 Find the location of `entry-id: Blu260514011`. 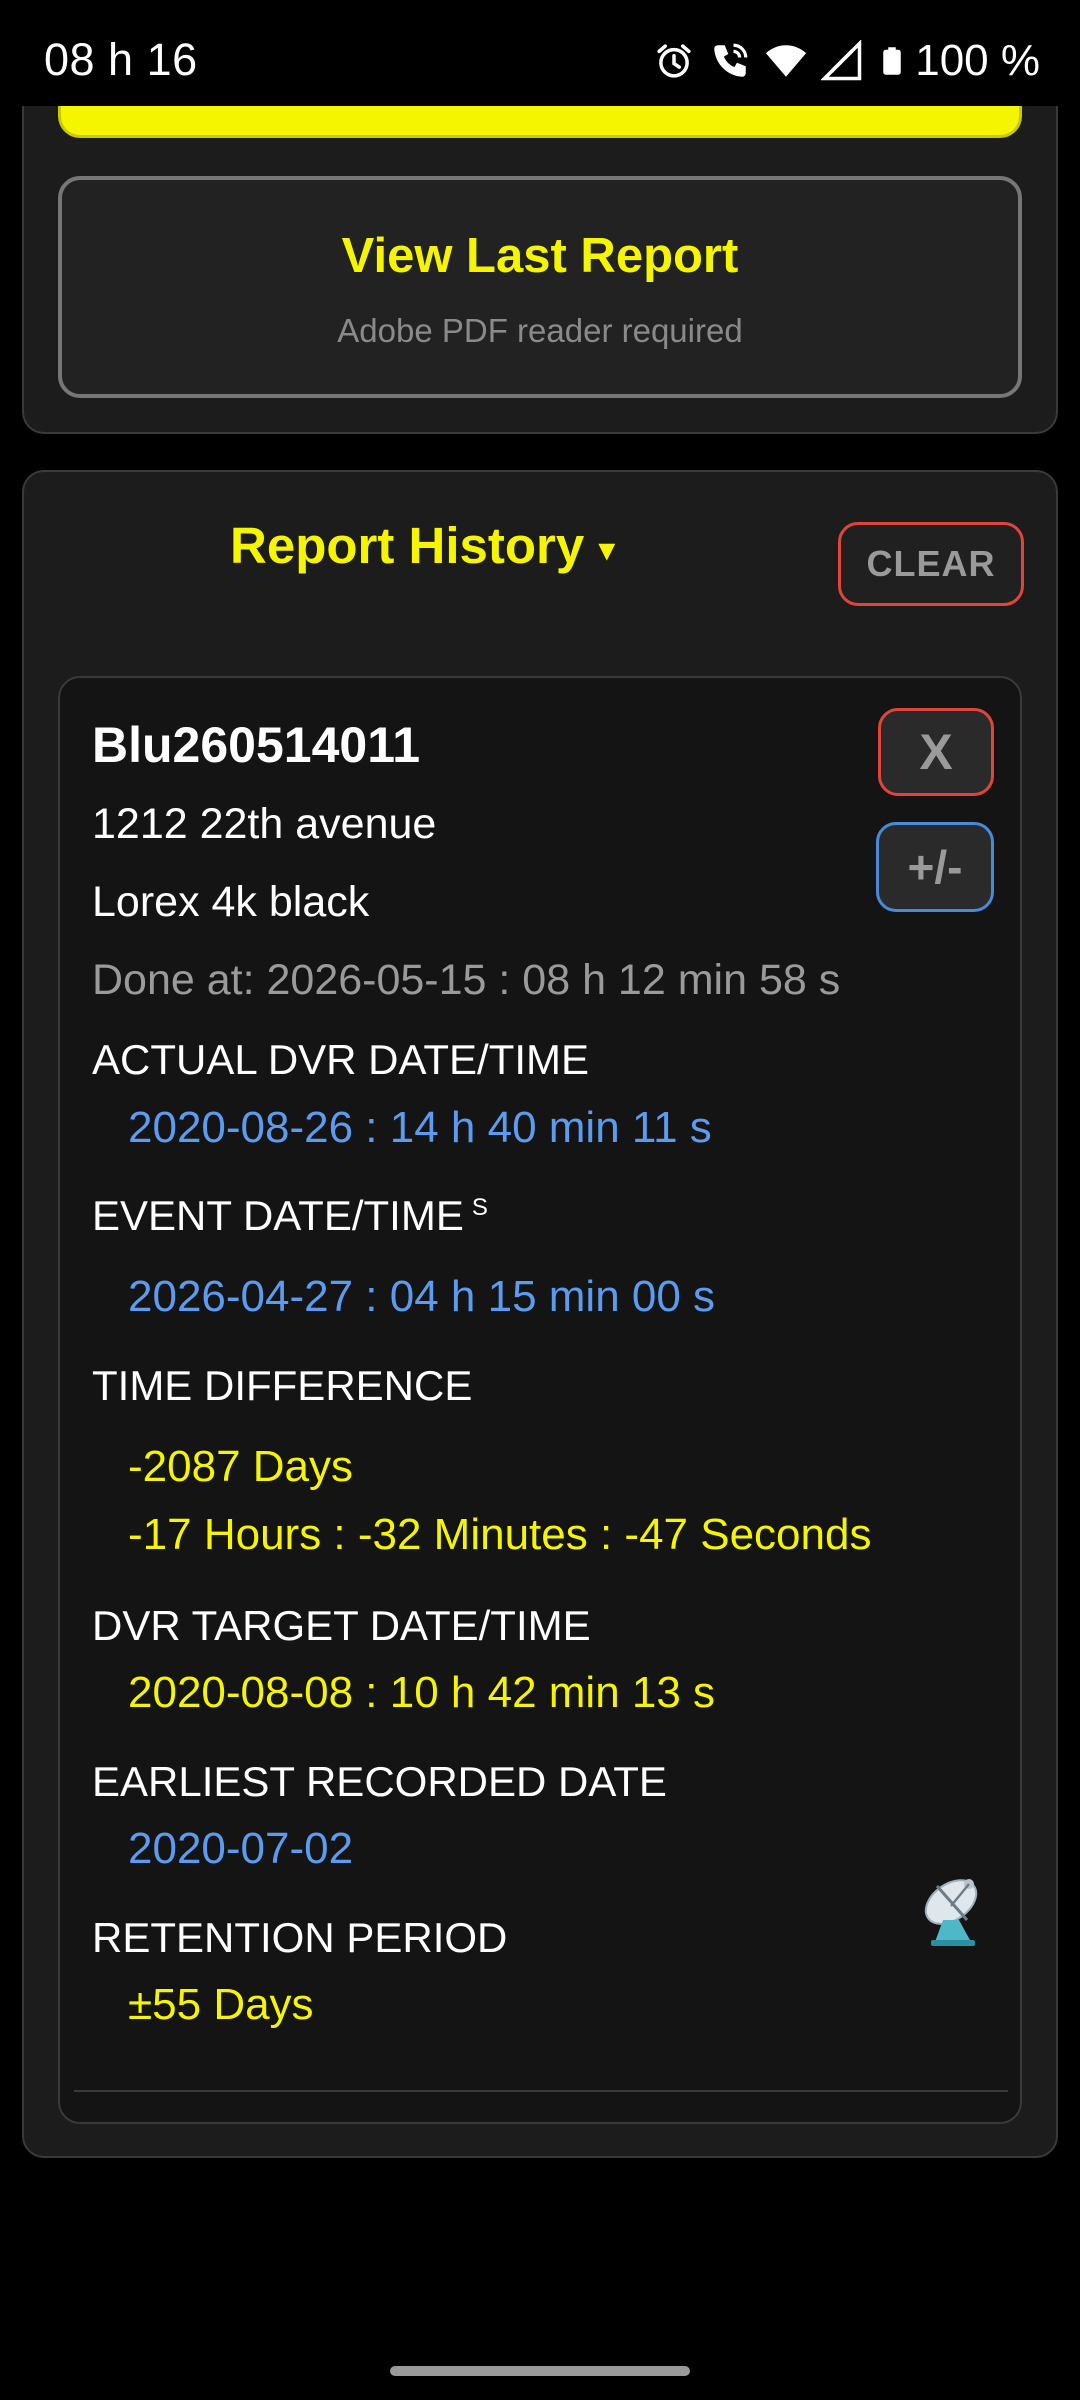

entry-id: Blu260514011 is located at coordinates (256, 745).